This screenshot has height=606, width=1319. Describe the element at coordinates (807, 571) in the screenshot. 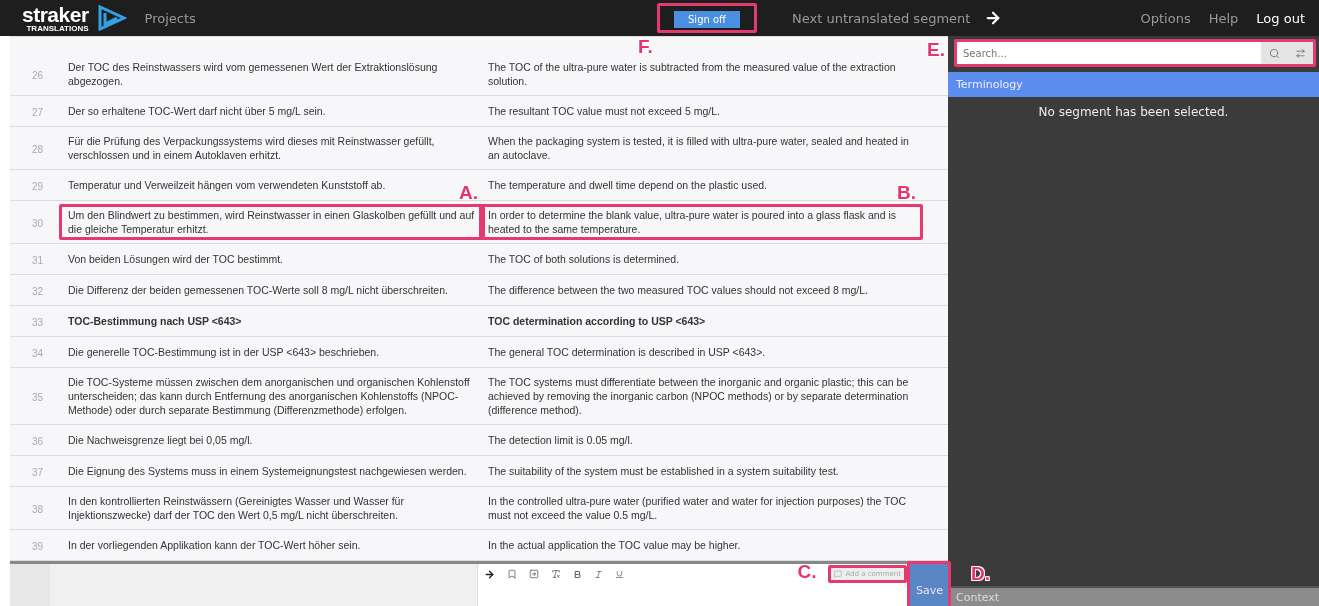

I see `callout-label: C.` at that location.